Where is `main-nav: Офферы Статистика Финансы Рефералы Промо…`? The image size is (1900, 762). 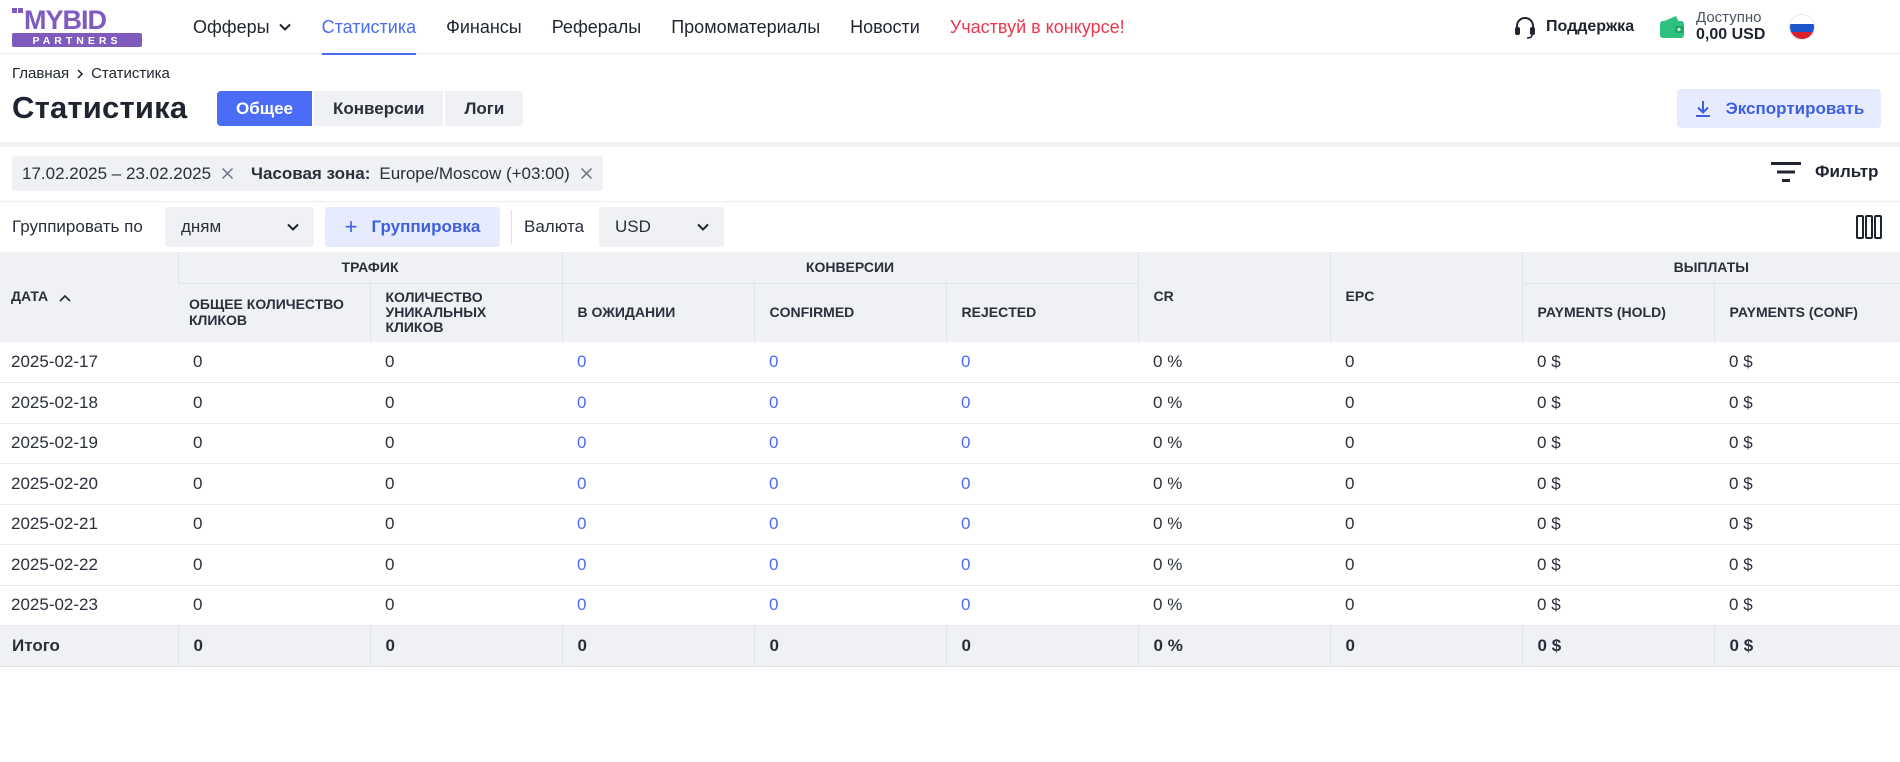 main-nav: Офферы Статистика Финансы Рефералы Промо… is located at coordinates (659, 27).